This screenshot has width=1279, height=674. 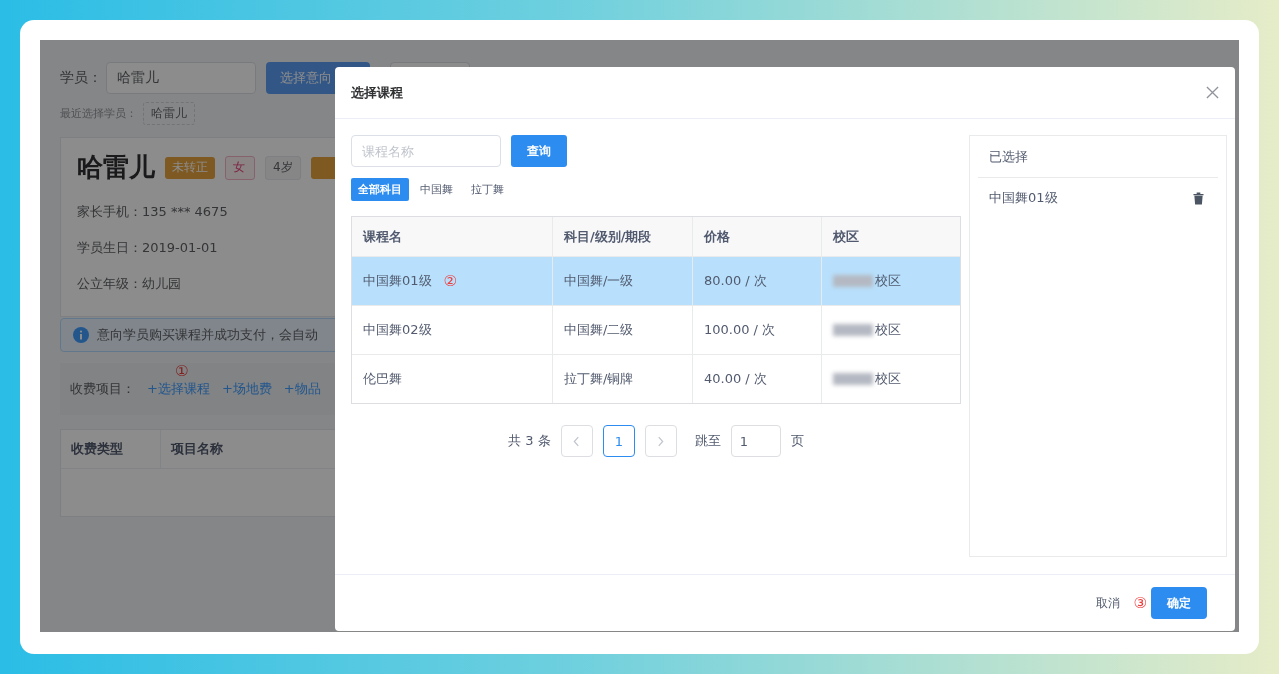 I want to click on total-count: 共 3 条, so click(x=529, y=441).